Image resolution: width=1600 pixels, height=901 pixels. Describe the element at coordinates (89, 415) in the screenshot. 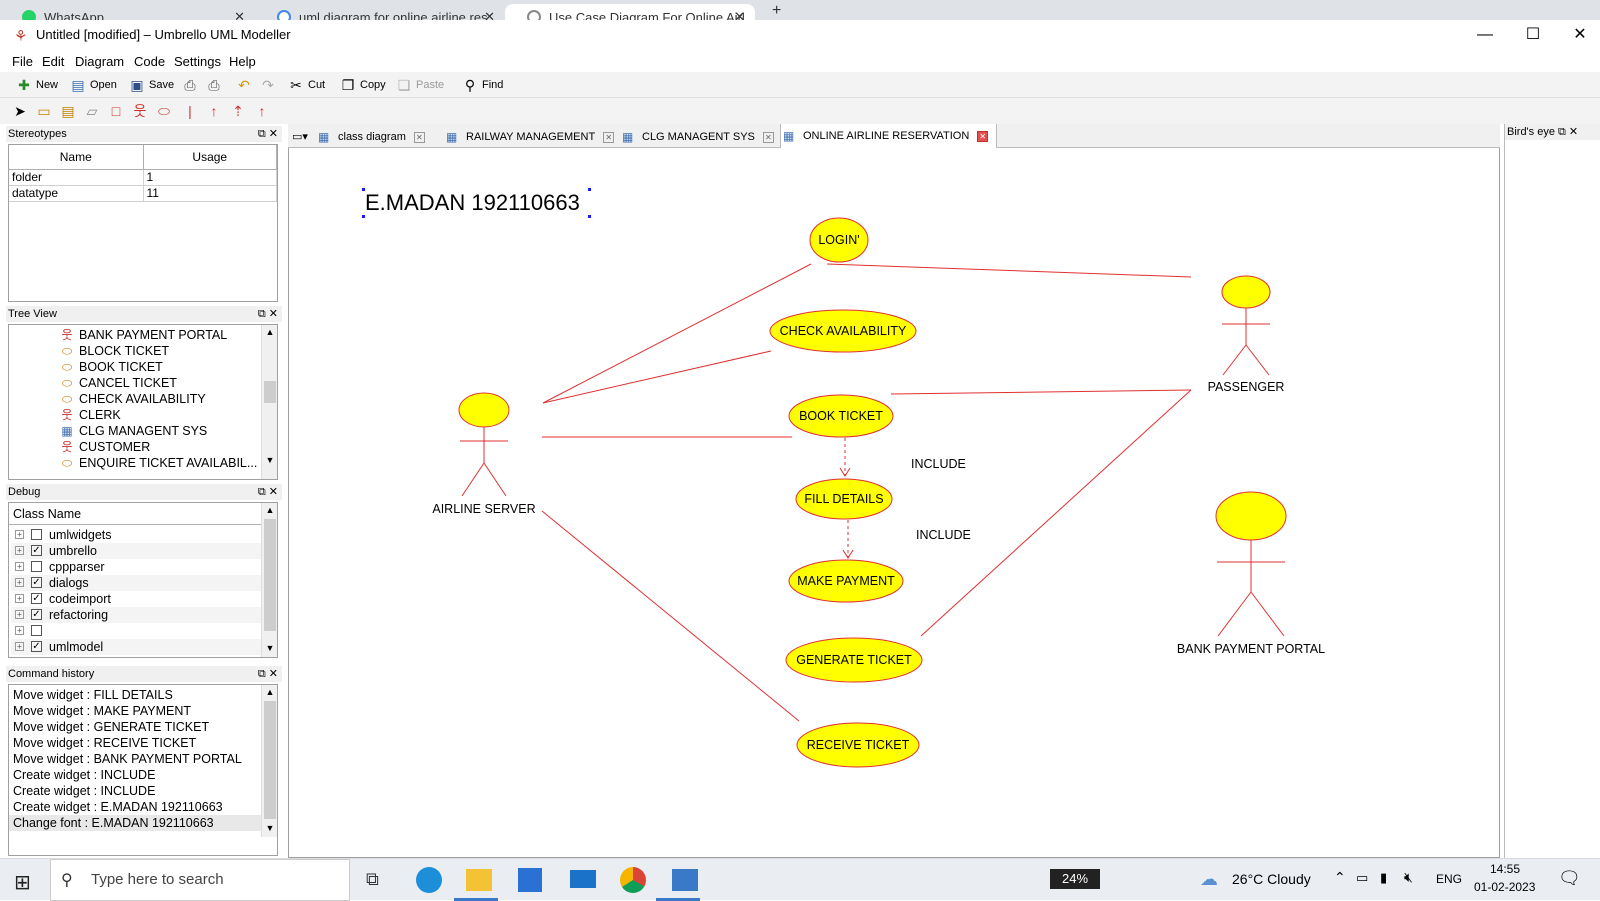

I see `tree-item: 웃 CLERK` at that location.